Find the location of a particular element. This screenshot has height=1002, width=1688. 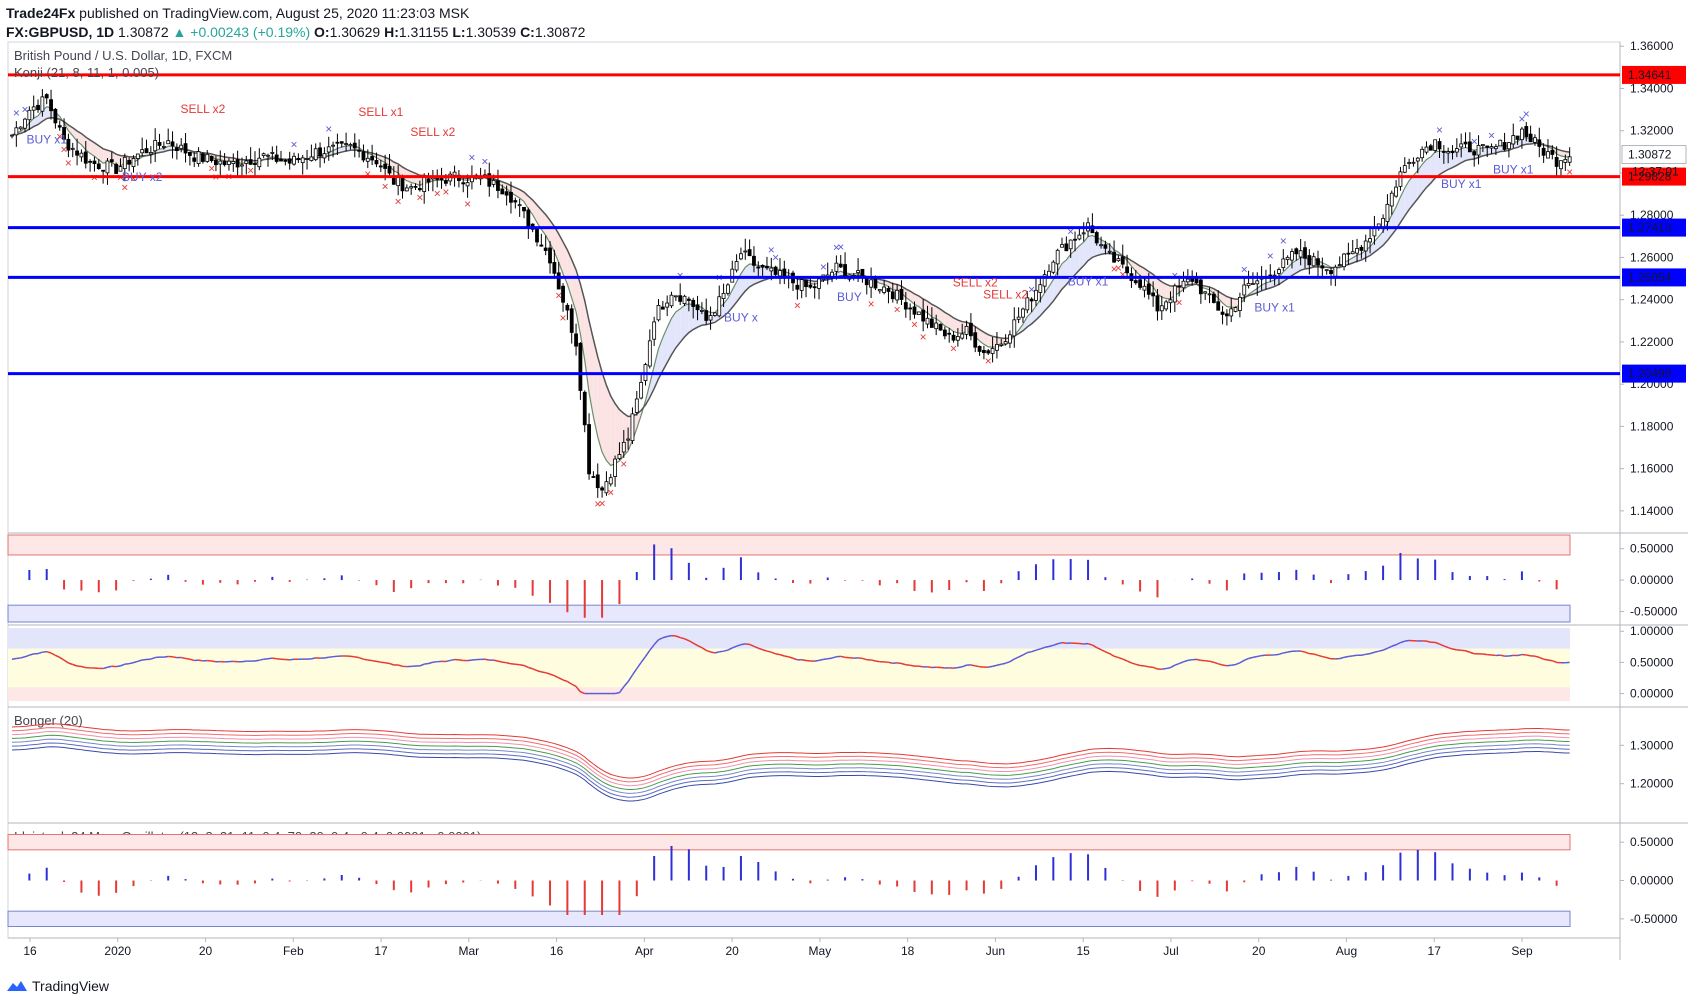

msi-lower-band is located at coordinates (789, 613).